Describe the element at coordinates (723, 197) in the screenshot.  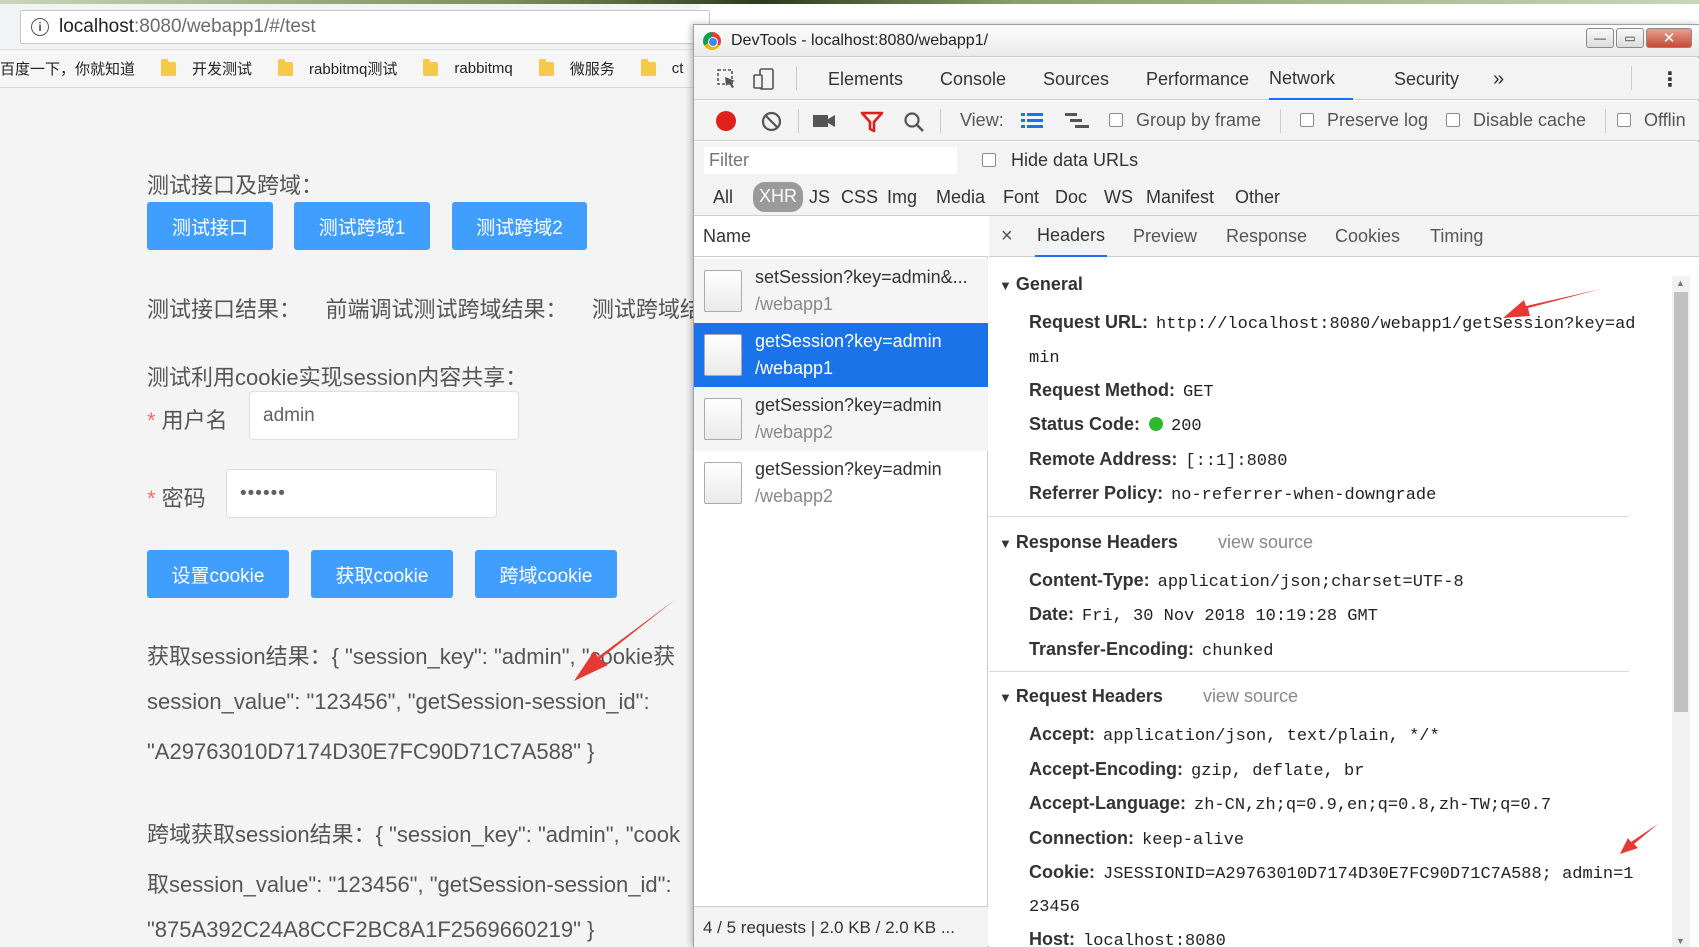
I see `type-all: All` at that location.